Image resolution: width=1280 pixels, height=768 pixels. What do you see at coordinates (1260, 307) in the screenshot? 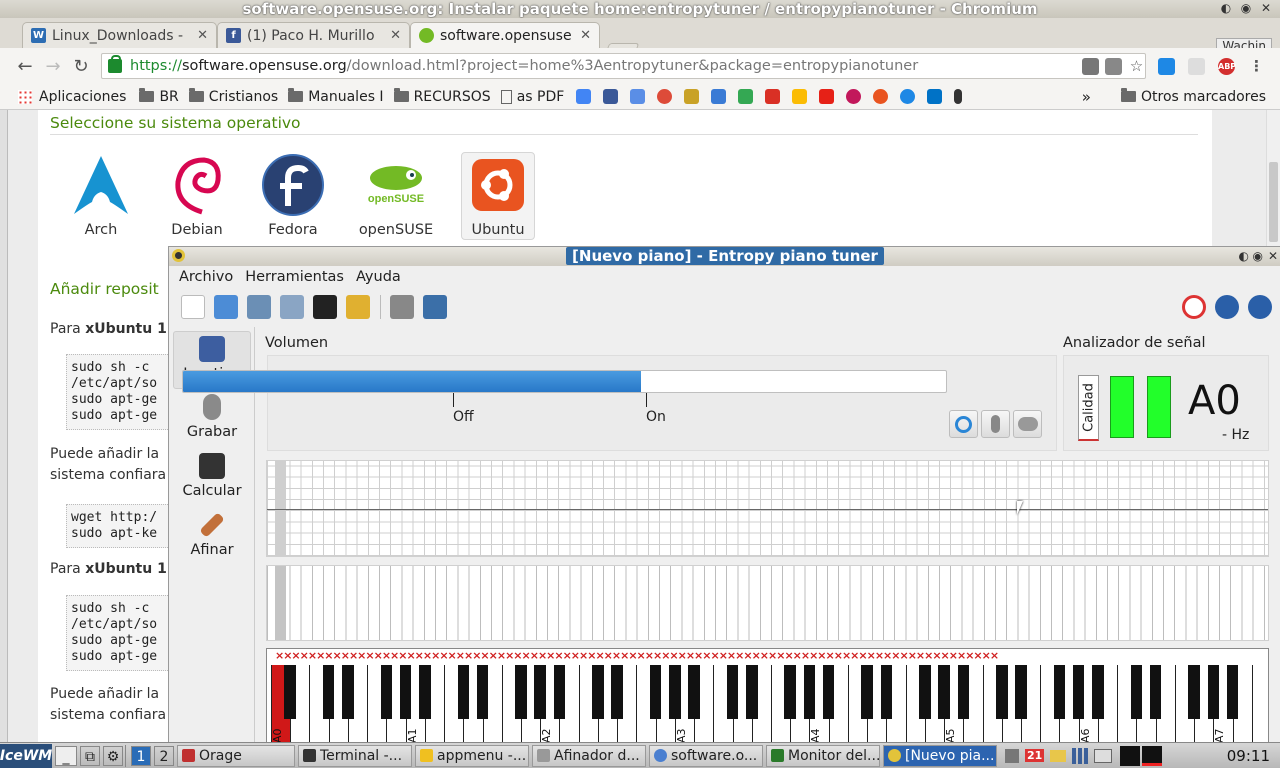
I see `help-icon` at bounding box center [1260, 307].